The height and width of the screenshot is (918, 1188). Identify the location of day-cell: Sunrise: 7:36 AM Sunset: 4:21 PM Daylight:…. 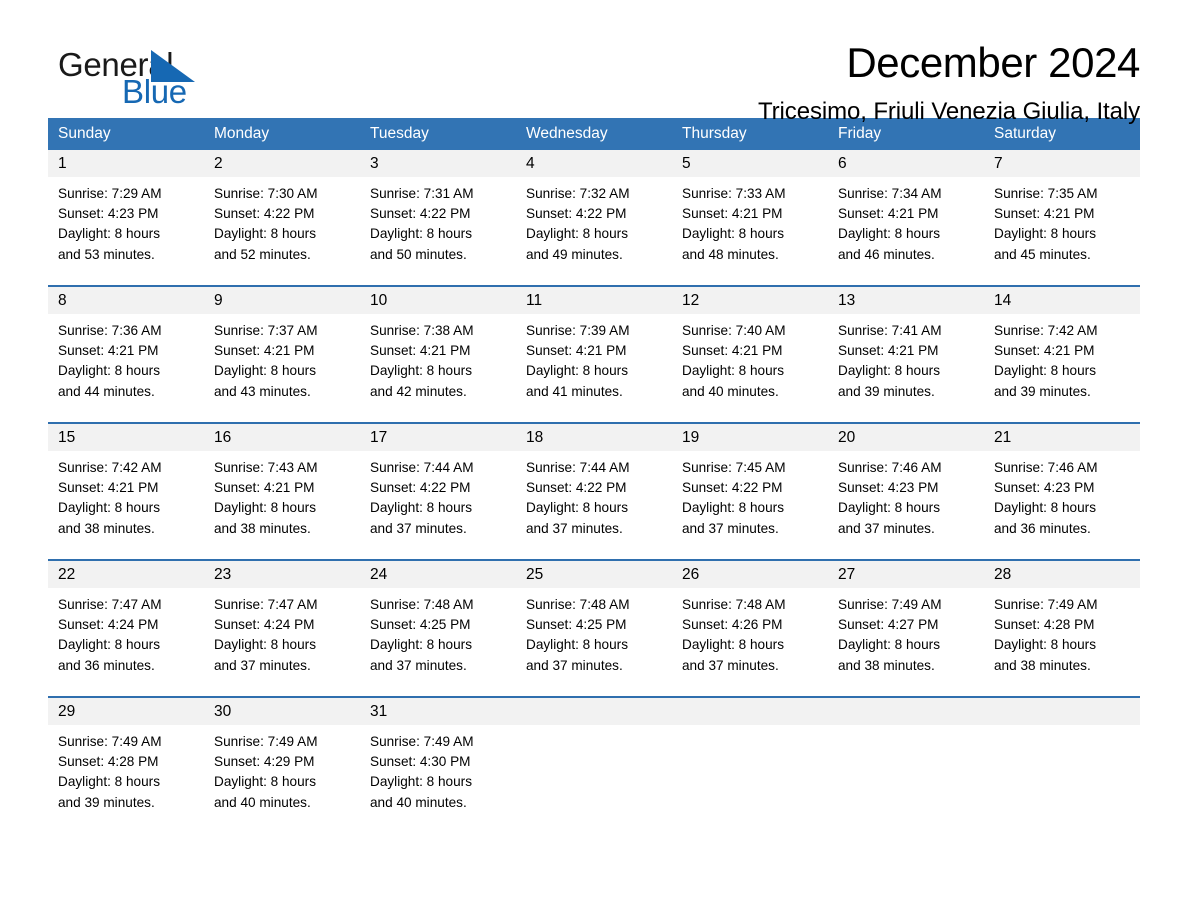
(126, 368).